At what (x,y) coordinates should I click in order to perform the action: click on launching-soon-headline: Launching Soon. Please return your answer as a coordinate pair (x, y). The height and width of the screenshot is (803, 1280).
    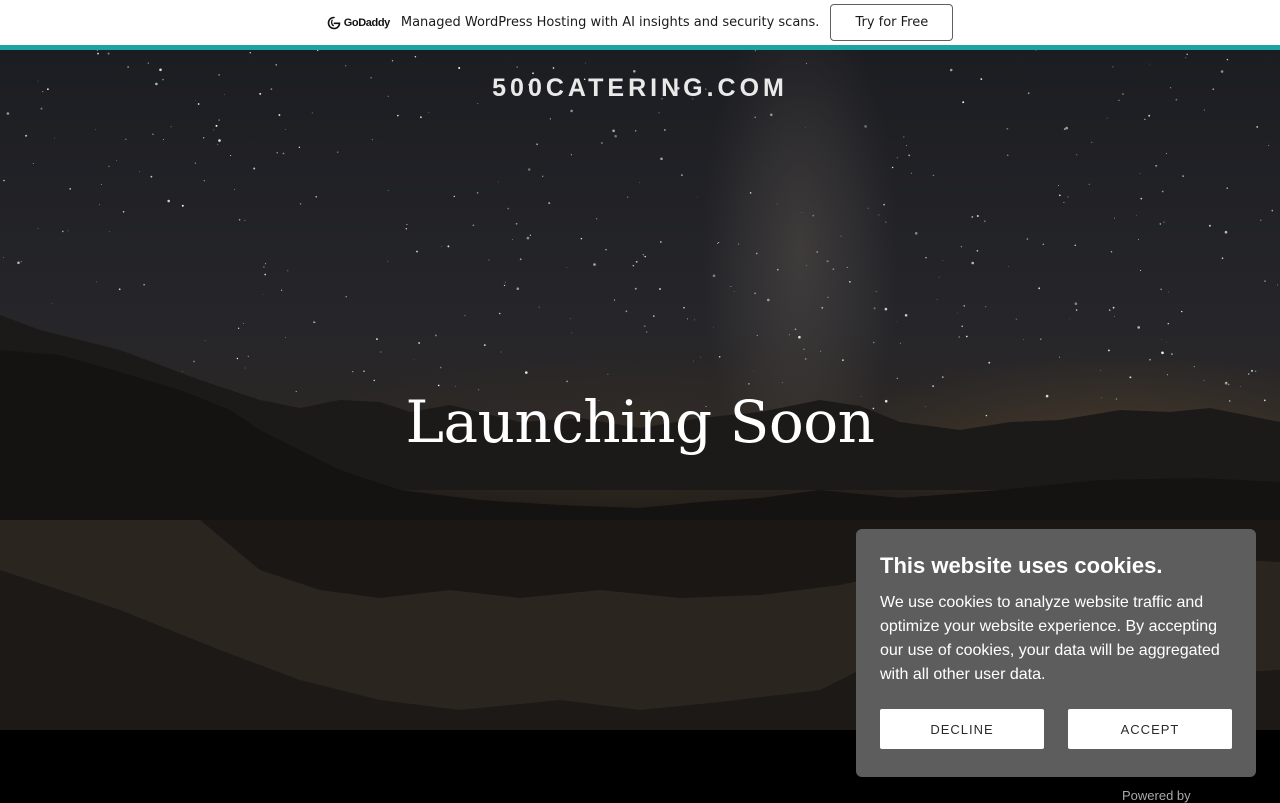
    Looking at the image, I should click on (640, 422).